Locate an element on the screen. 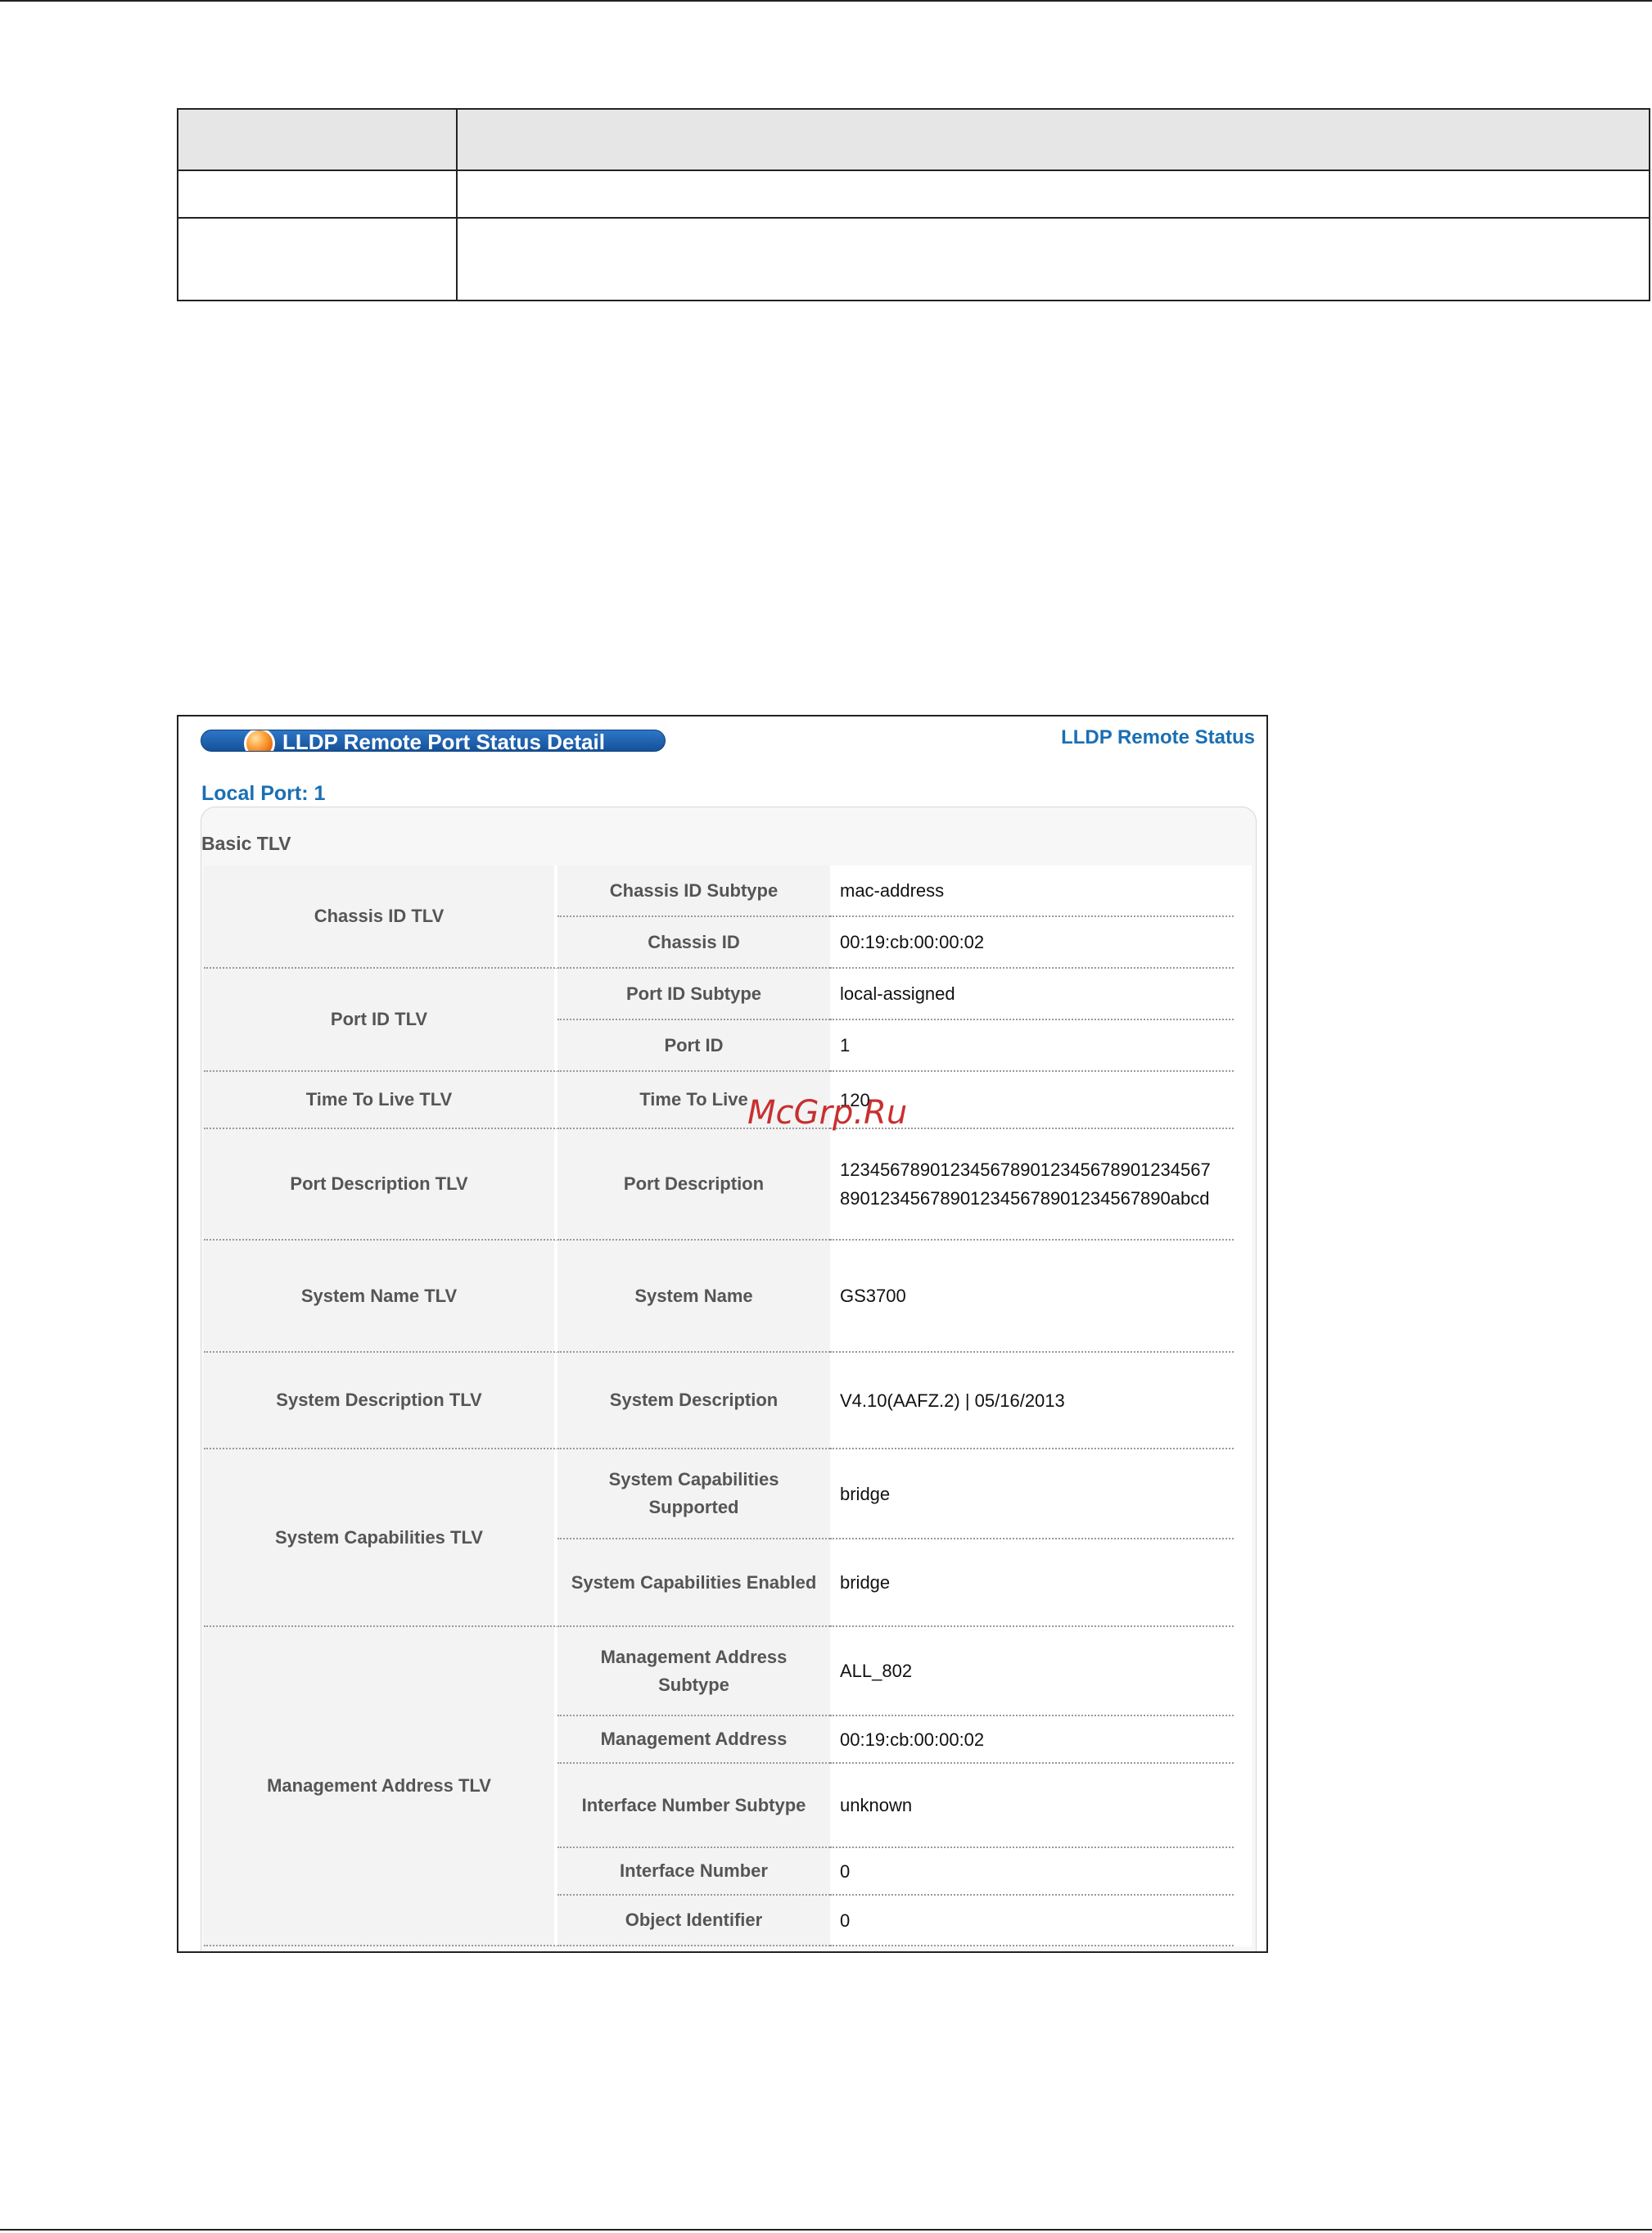  field-label: Chassis ID is located at coordinates (693, 943).